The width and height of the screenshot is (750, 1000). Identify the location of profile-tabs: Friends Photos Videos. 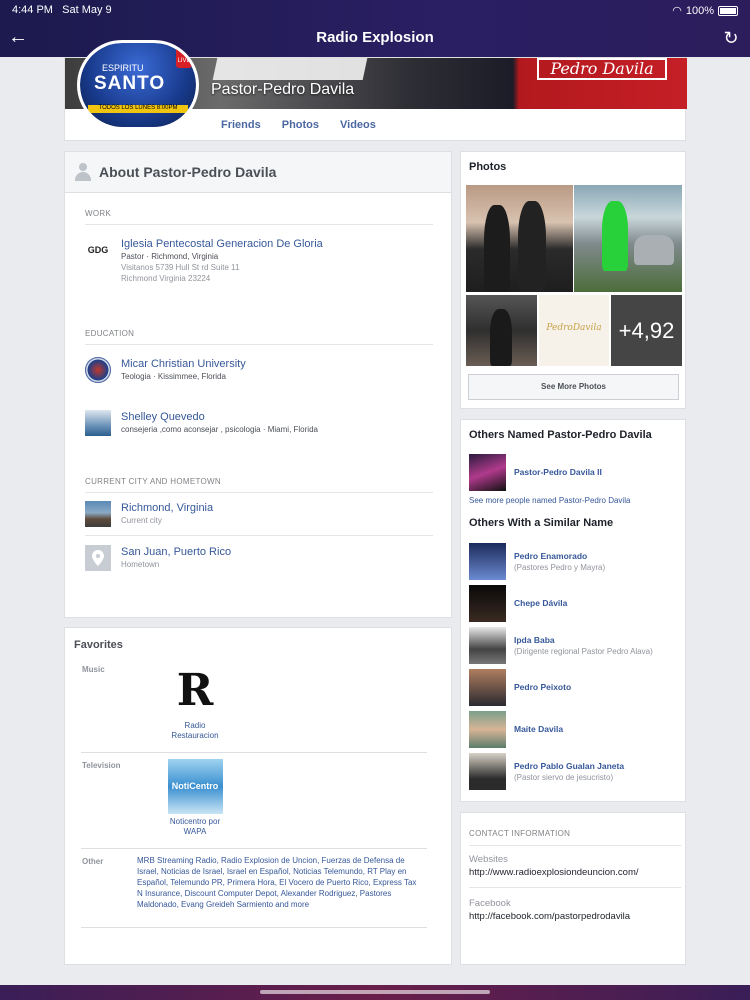
(298, 125).